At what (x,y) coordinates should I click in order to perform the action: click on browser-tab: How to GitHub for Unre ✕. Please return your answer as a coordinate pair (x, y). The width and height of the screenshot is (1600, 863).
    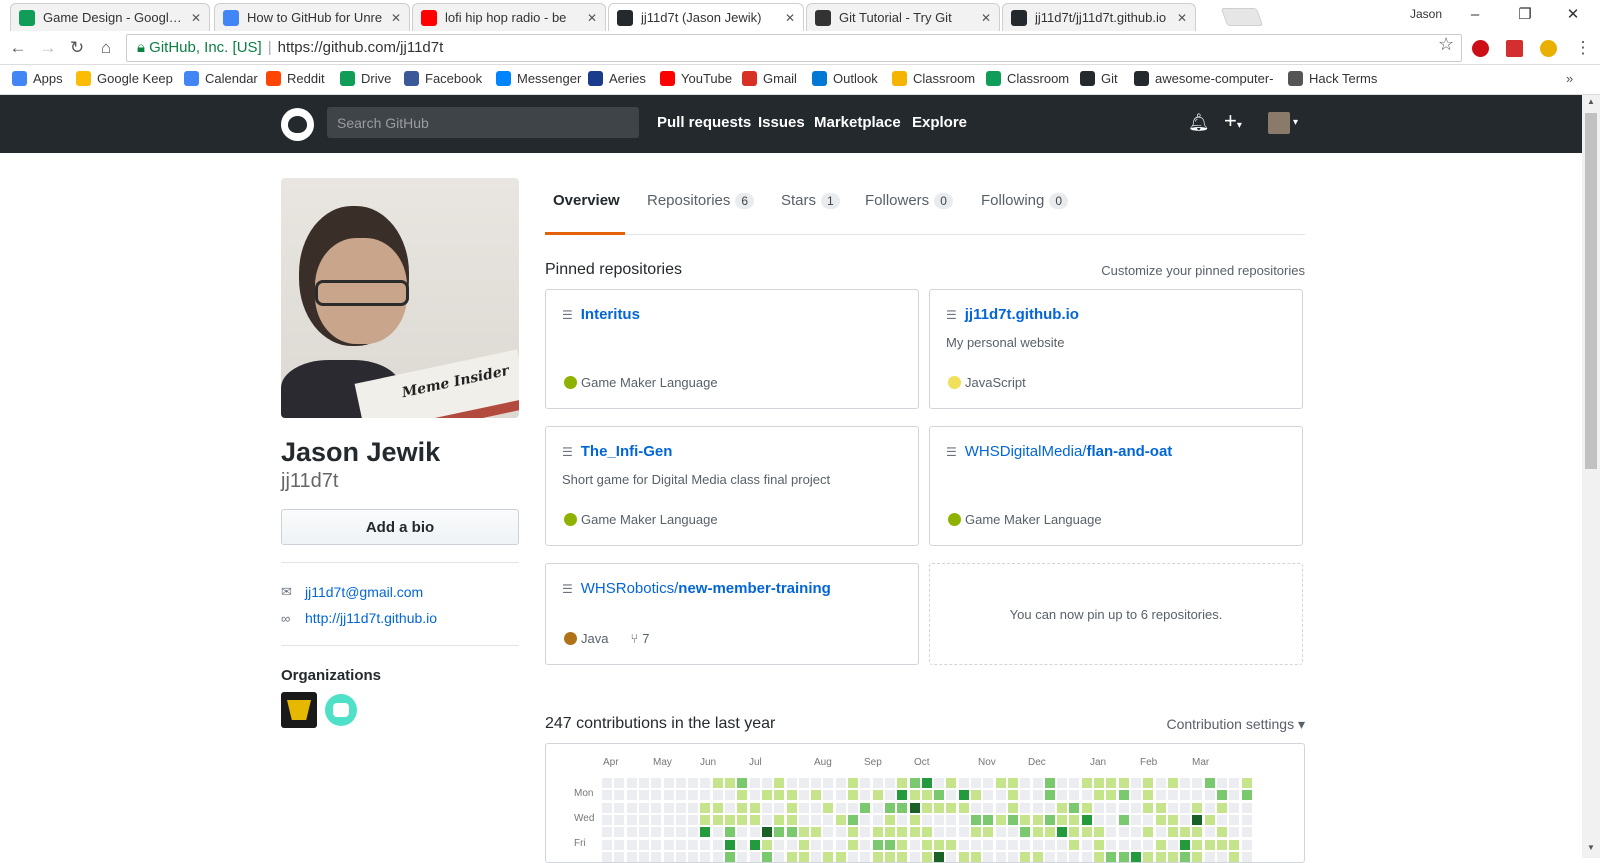
    Looking at the image, I should click on (312, 17).